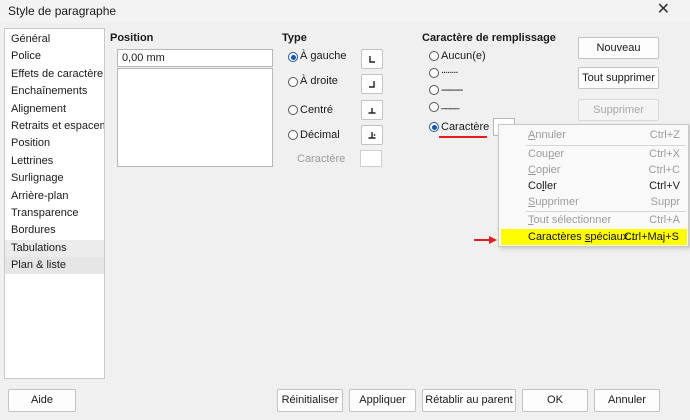 This screenshot has width=690, height=420. What do you see at coordinates (463, 56) in the screenshot?
I see `fill-none-label: Aucun(e)` at bounding box center [463, 56].